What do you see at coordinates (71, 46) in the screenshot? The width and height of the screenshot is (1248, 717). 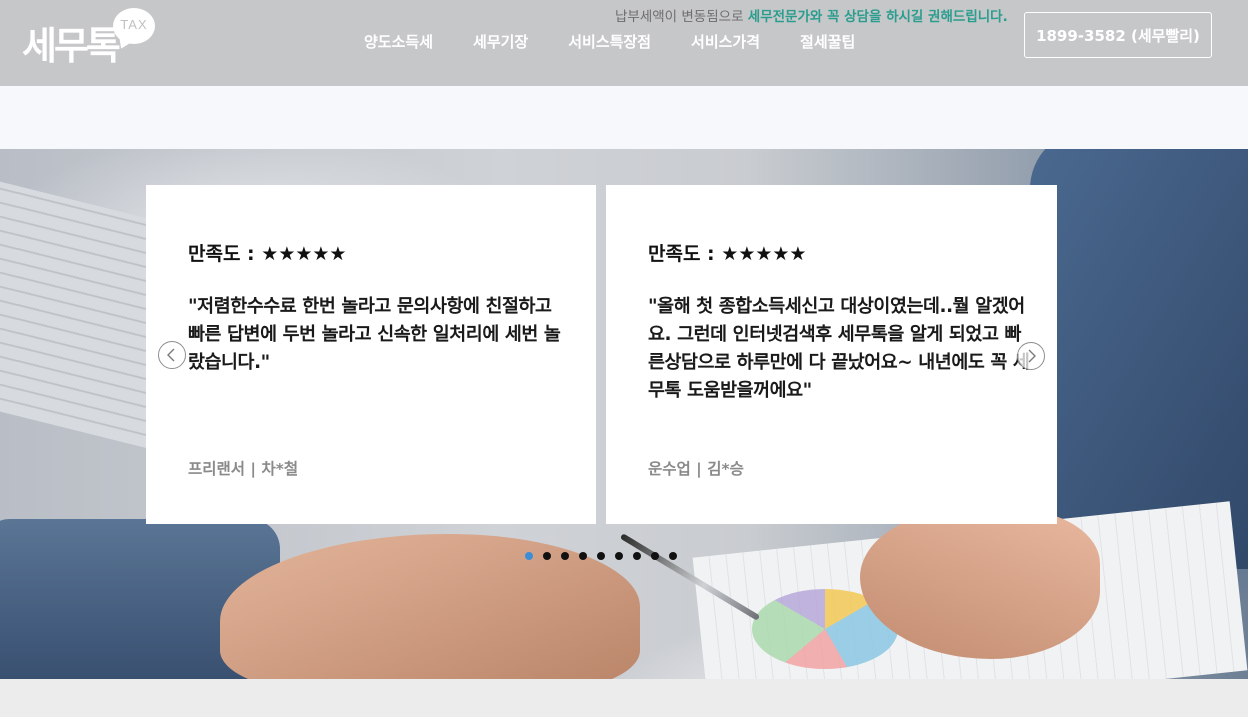 I see `logo-text: 세무톡` at bounding box center [71, 46].